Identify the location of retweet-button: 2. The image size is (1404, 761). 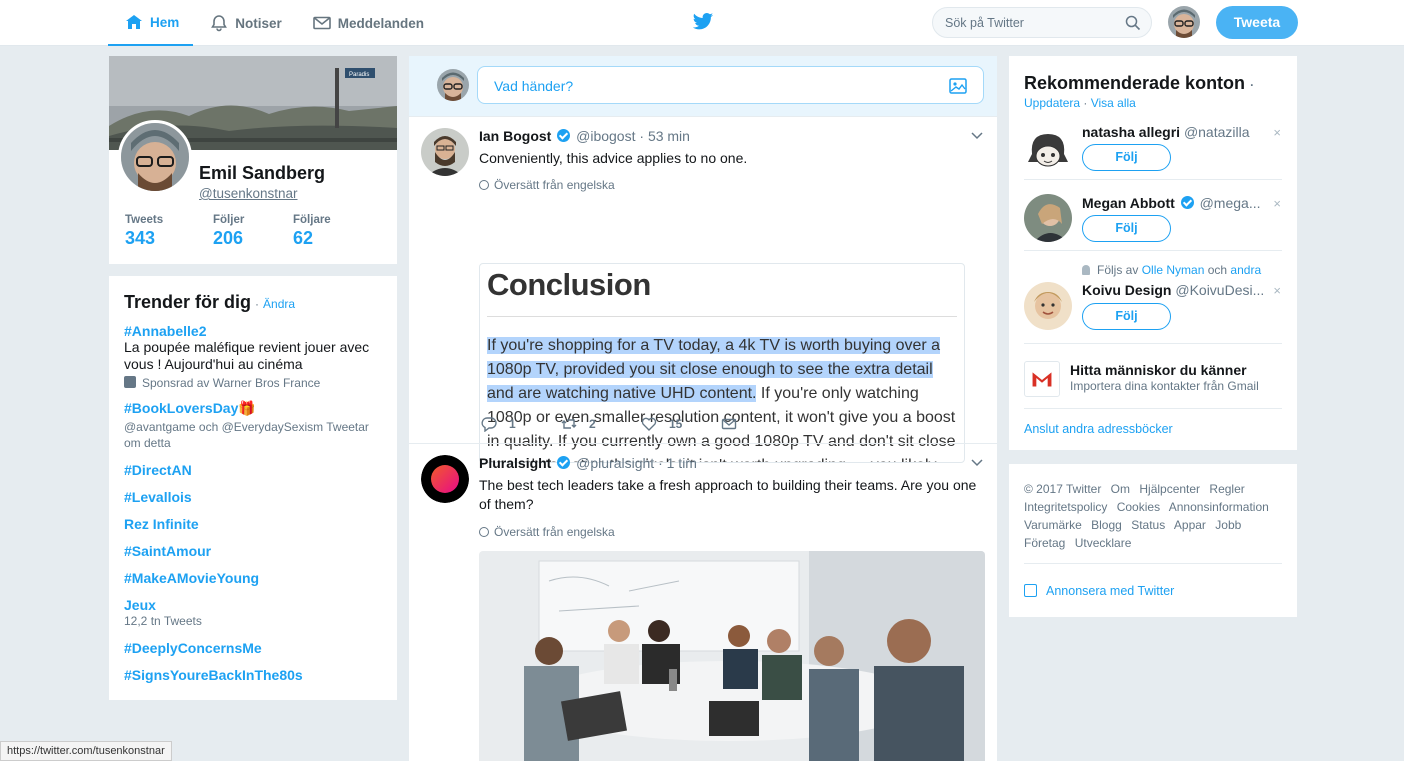
(601, 424).